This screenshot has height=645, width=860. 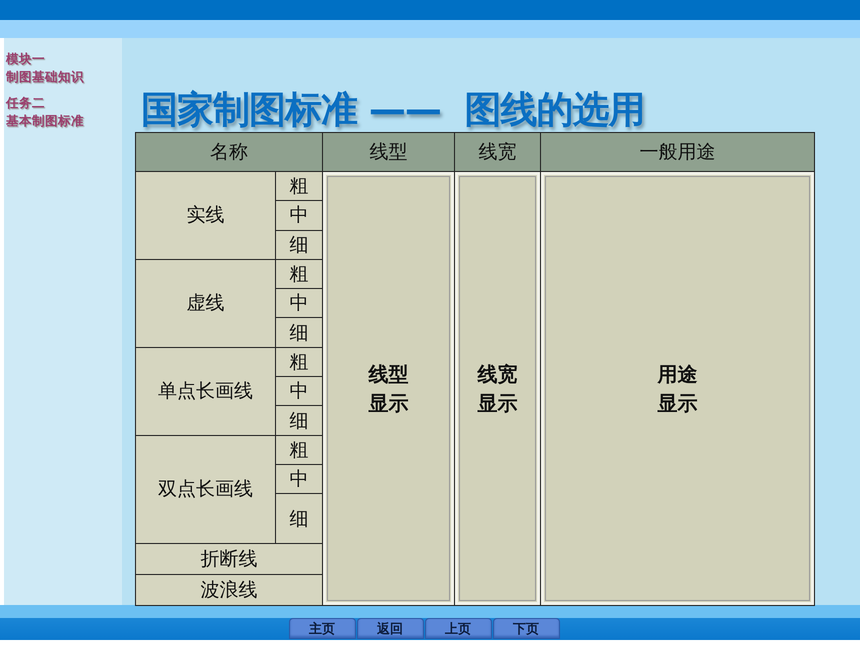 What do you see at coordinates (26, 59) in the screenshot?
I see `module-label: 模块一` at bounding box center [26, 59].